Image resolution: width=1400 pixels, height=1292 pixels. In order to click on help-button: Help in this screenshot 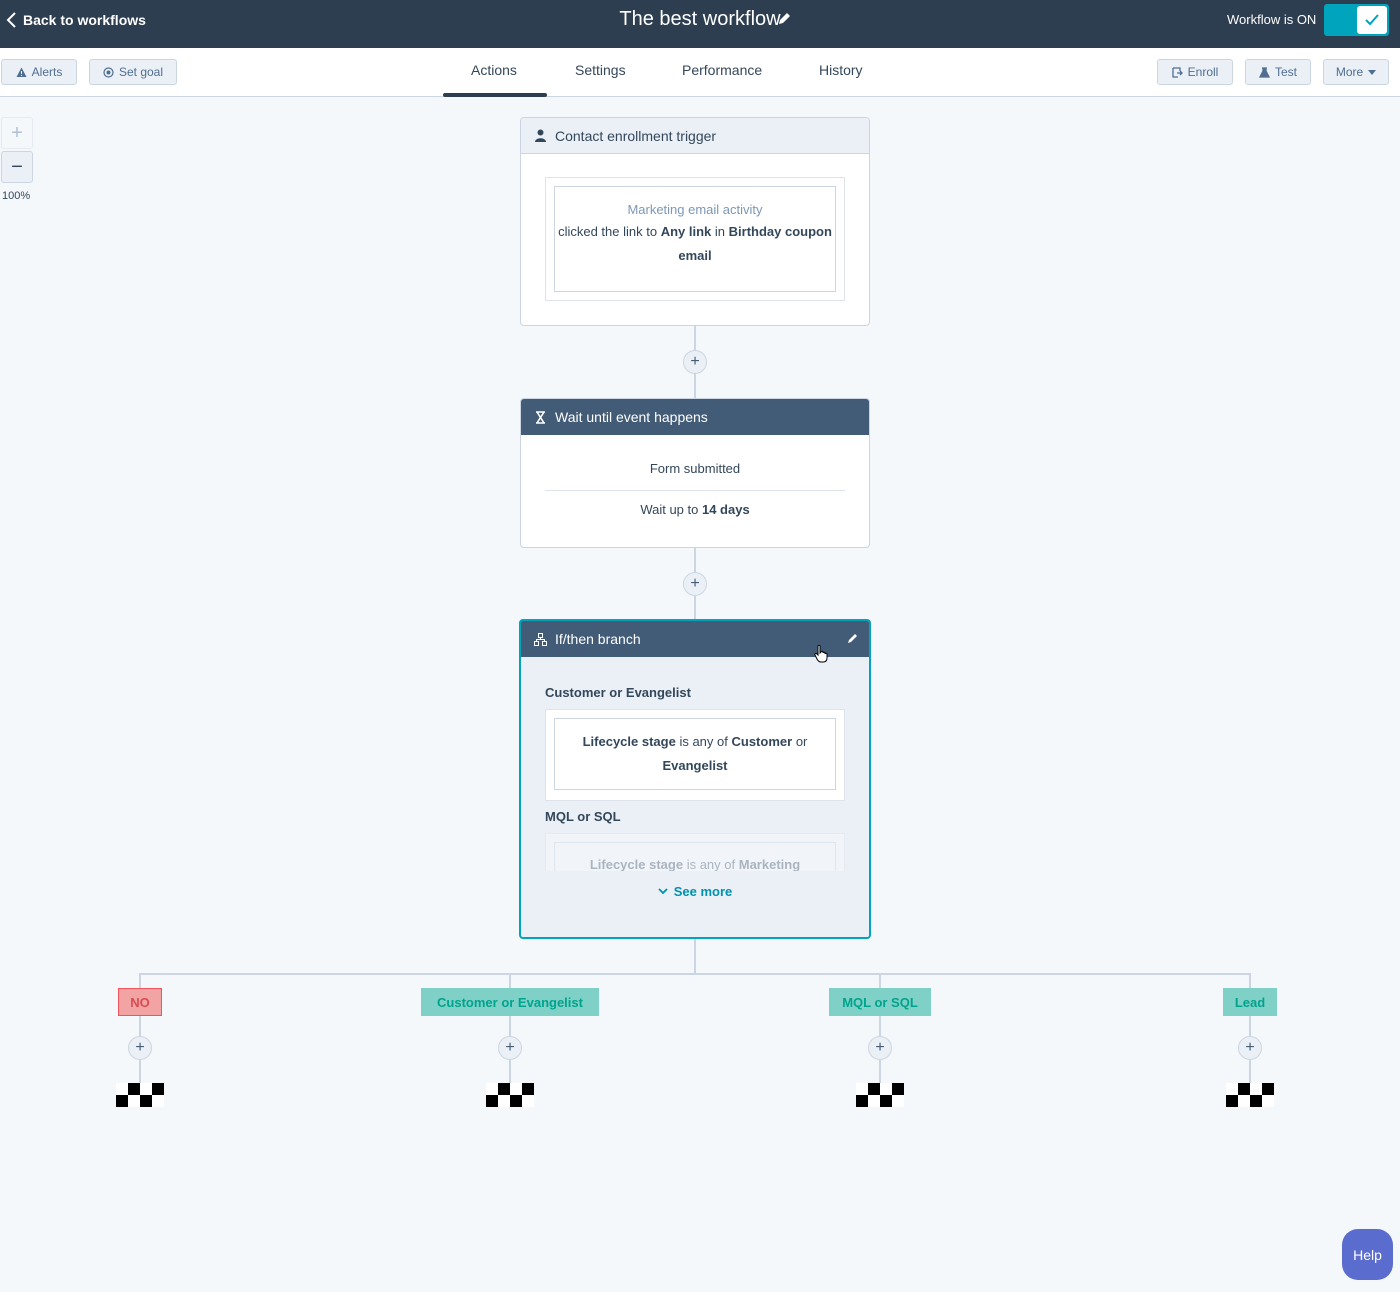, I will do `click(1367, 1254)`.